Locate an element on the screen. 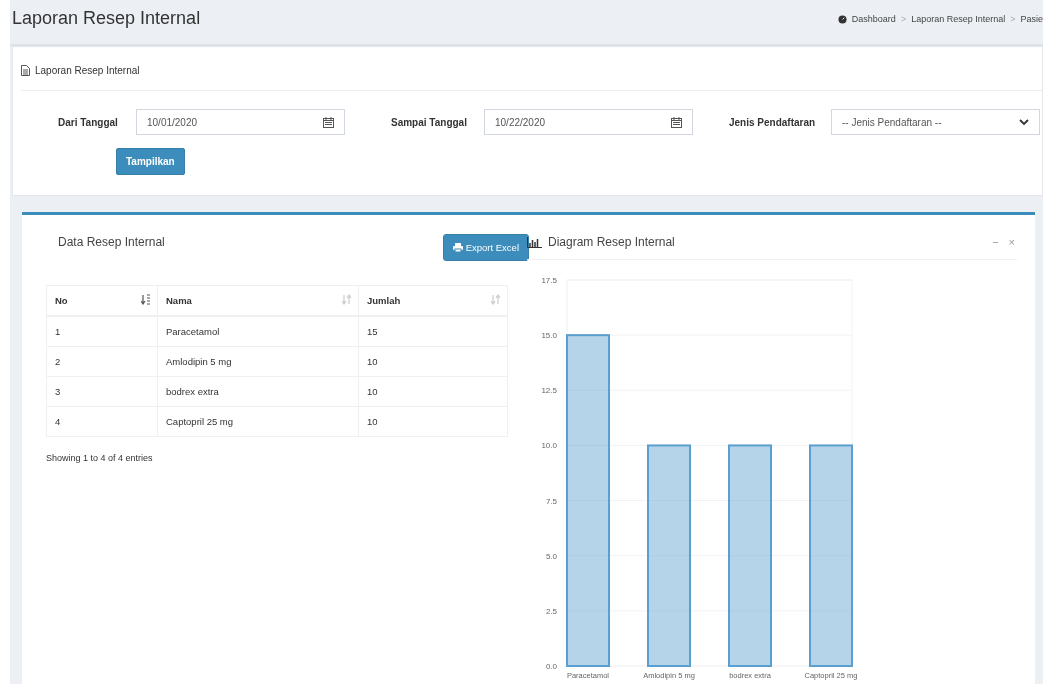  box-title: Laporan Resep Internal is located at coordinates (87, 70).